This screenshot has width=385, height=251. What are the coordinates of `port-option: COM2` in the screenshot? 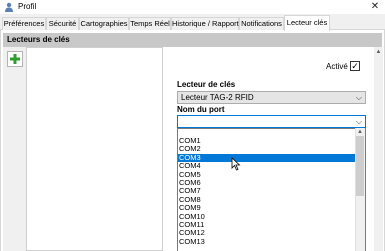 It's located at (267, 148).